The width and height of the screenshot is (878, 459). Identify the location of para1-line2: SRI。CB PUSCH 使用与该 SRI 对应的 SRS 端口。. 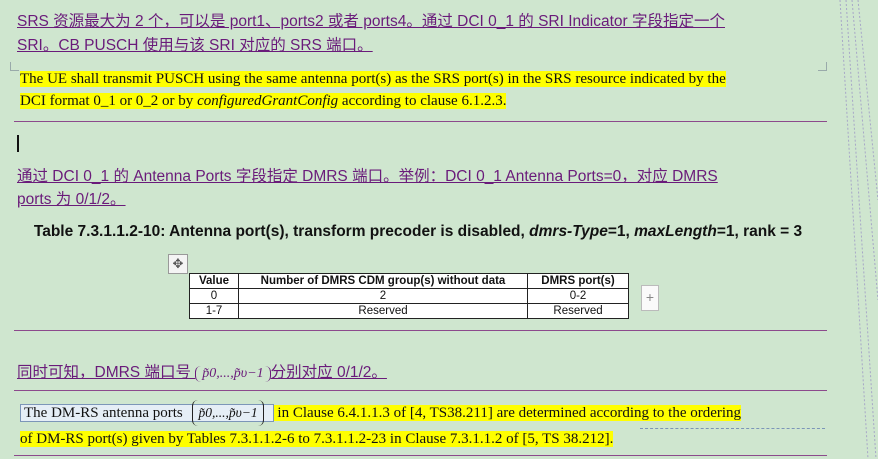
(195, 45).